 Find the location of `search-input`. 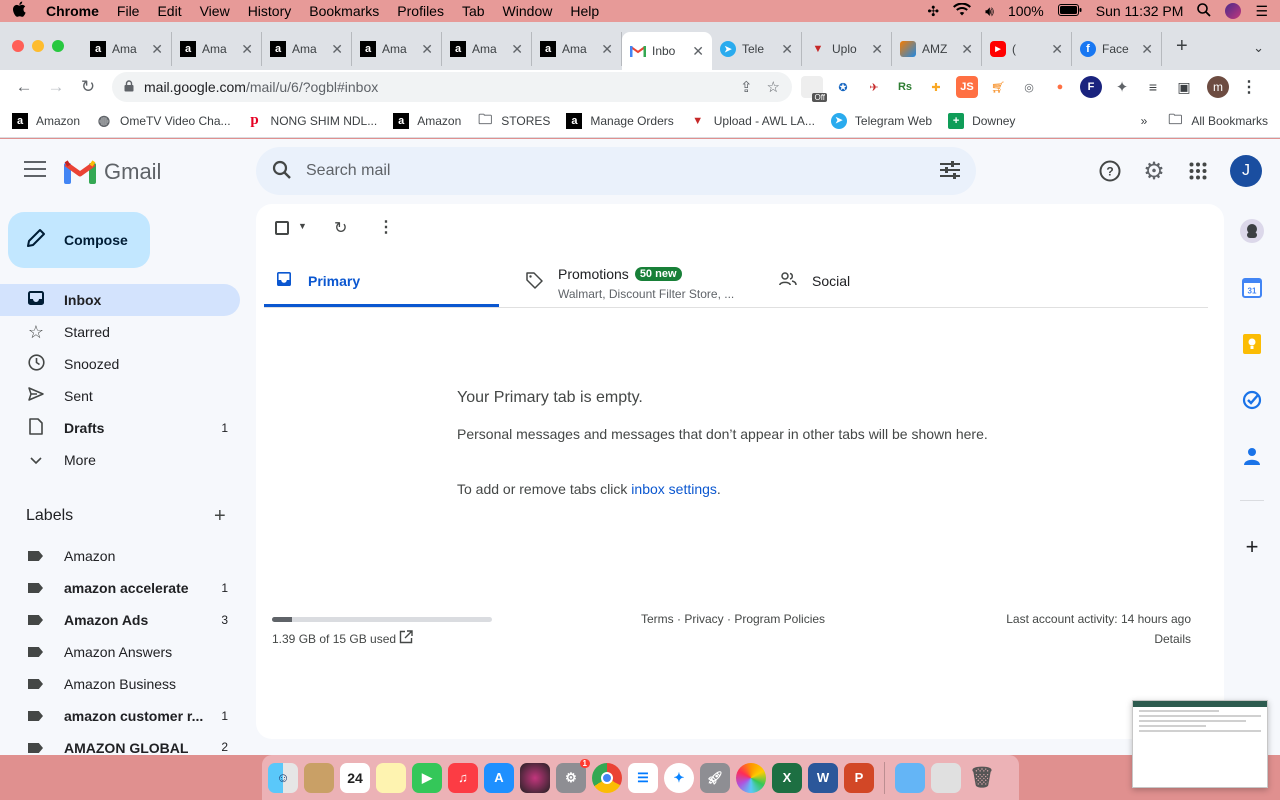

search-input is located at coordinates (623, 171).